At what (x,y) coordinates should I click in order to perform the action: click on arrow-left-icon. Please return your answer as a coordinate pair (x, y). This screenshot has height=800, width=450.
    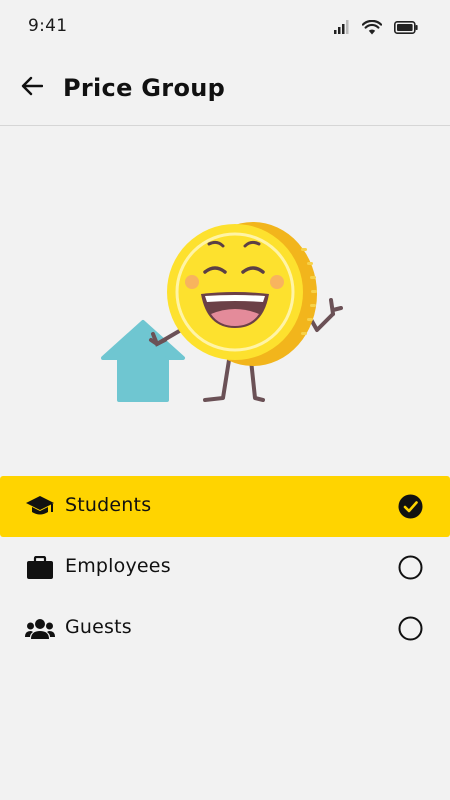
    Looking at the image, I should click on (32, 88).